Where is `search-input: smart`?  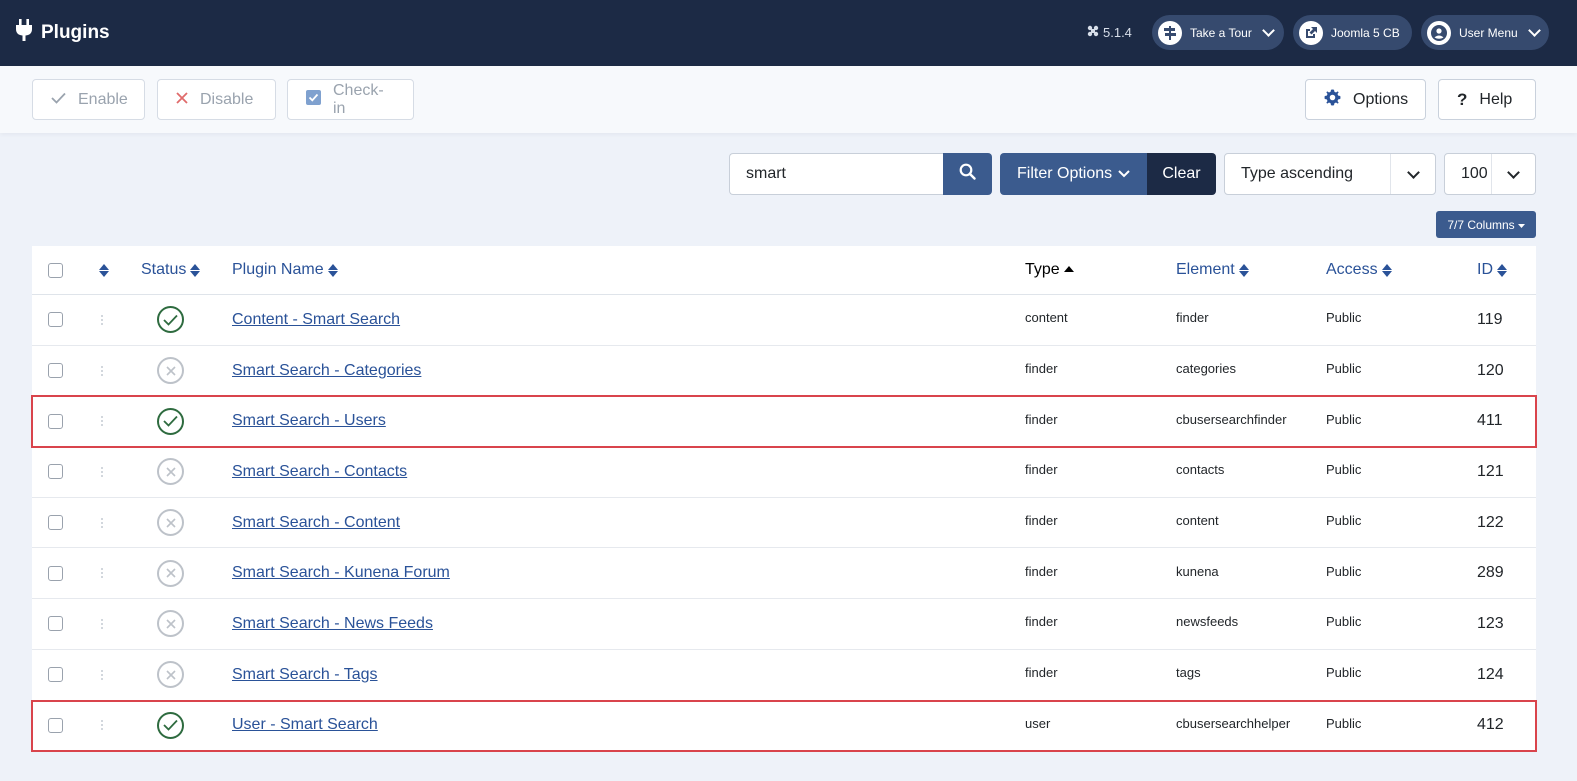
search-input: smart is located at coordinates (836, 174).